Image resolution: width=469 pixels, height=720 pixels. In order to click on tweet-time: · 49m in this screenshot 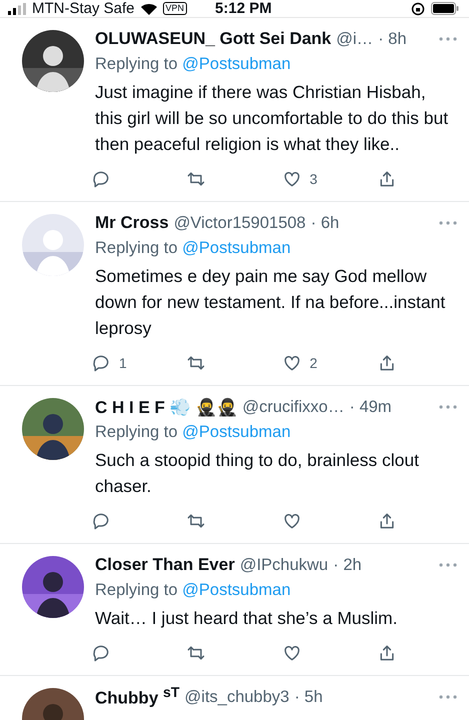, I will do `click(370, 407)`.